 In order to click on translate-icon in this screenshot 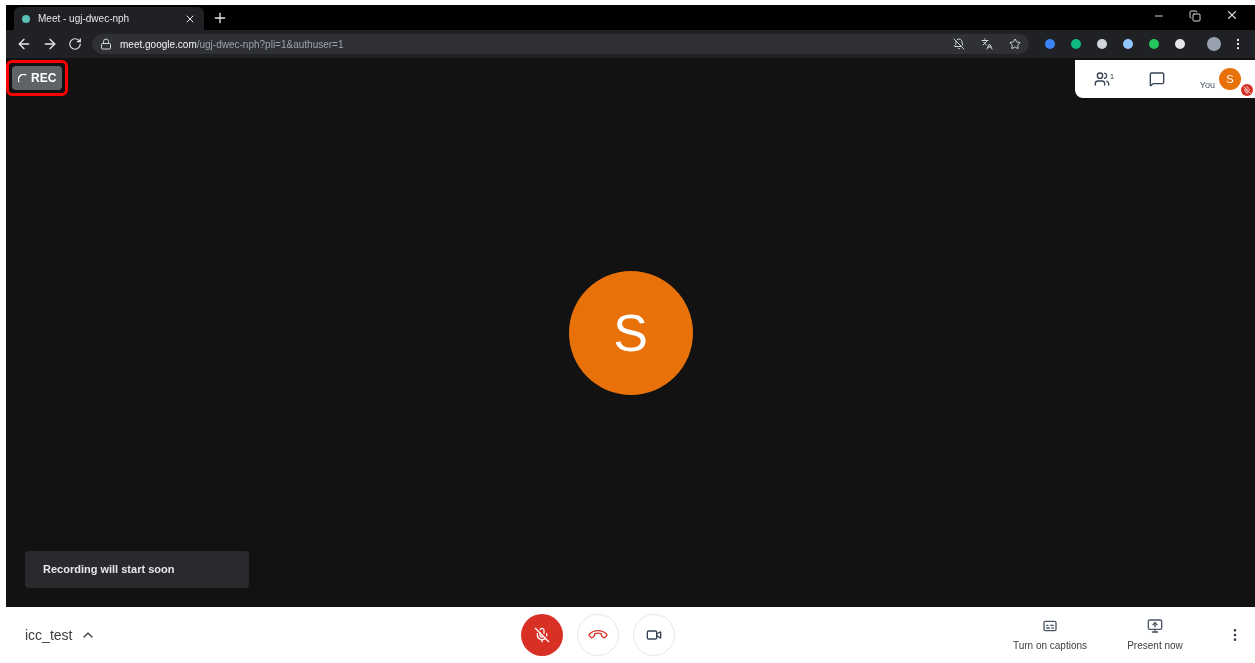, I will do `click(987, 44)`.